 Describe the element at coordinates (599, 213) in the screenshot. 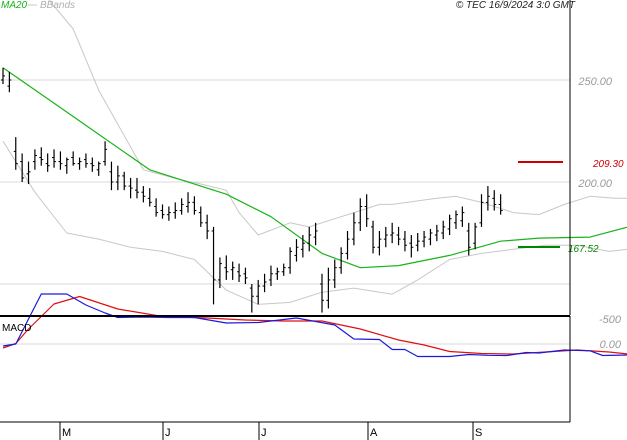

I see `y-axis-ticks: 250.00 200.00 0.00 -500` at that location.